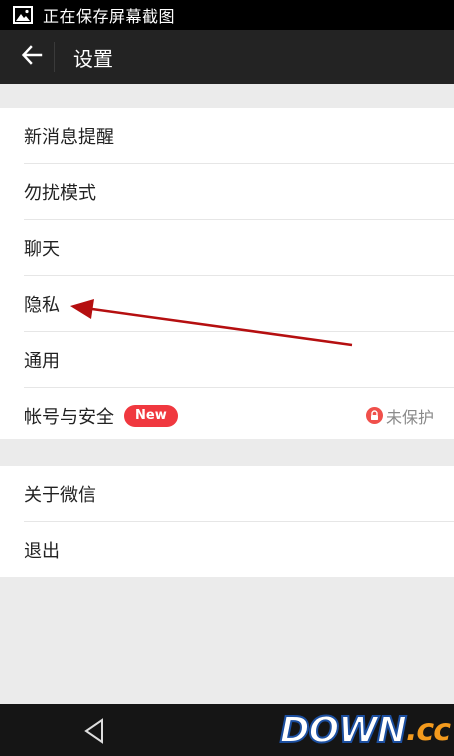 The image size is (454, 756). I want to click on settings-item-general: 通用, so click(239, 360).